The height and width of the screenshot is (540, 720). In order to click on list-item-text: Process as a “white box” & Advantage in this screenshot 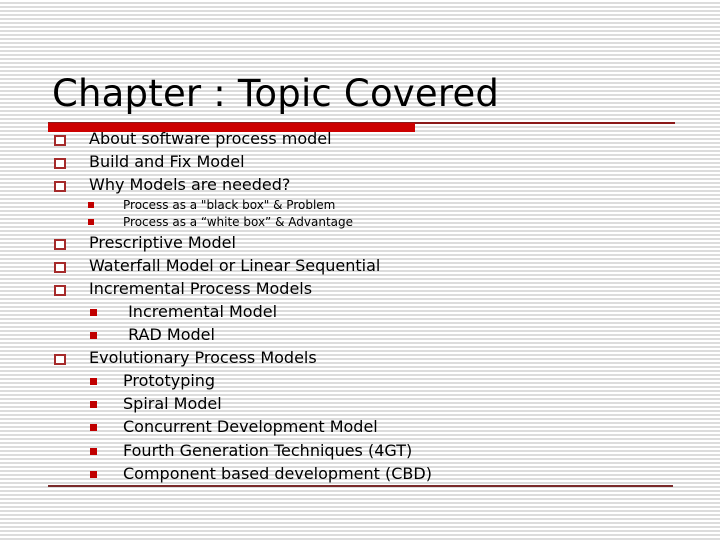, I will do `click(238, 222)`.